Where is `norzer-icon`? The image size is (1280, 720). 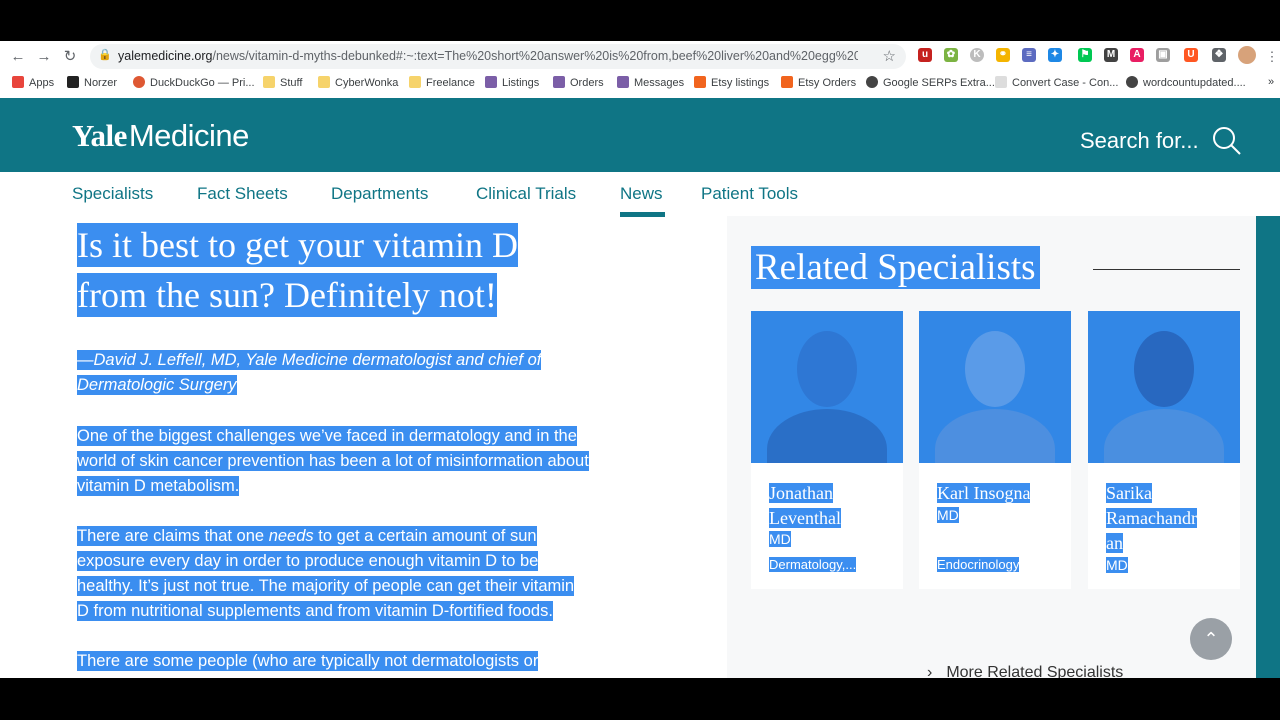 norzer-icon is located at coordinates (73, 82).